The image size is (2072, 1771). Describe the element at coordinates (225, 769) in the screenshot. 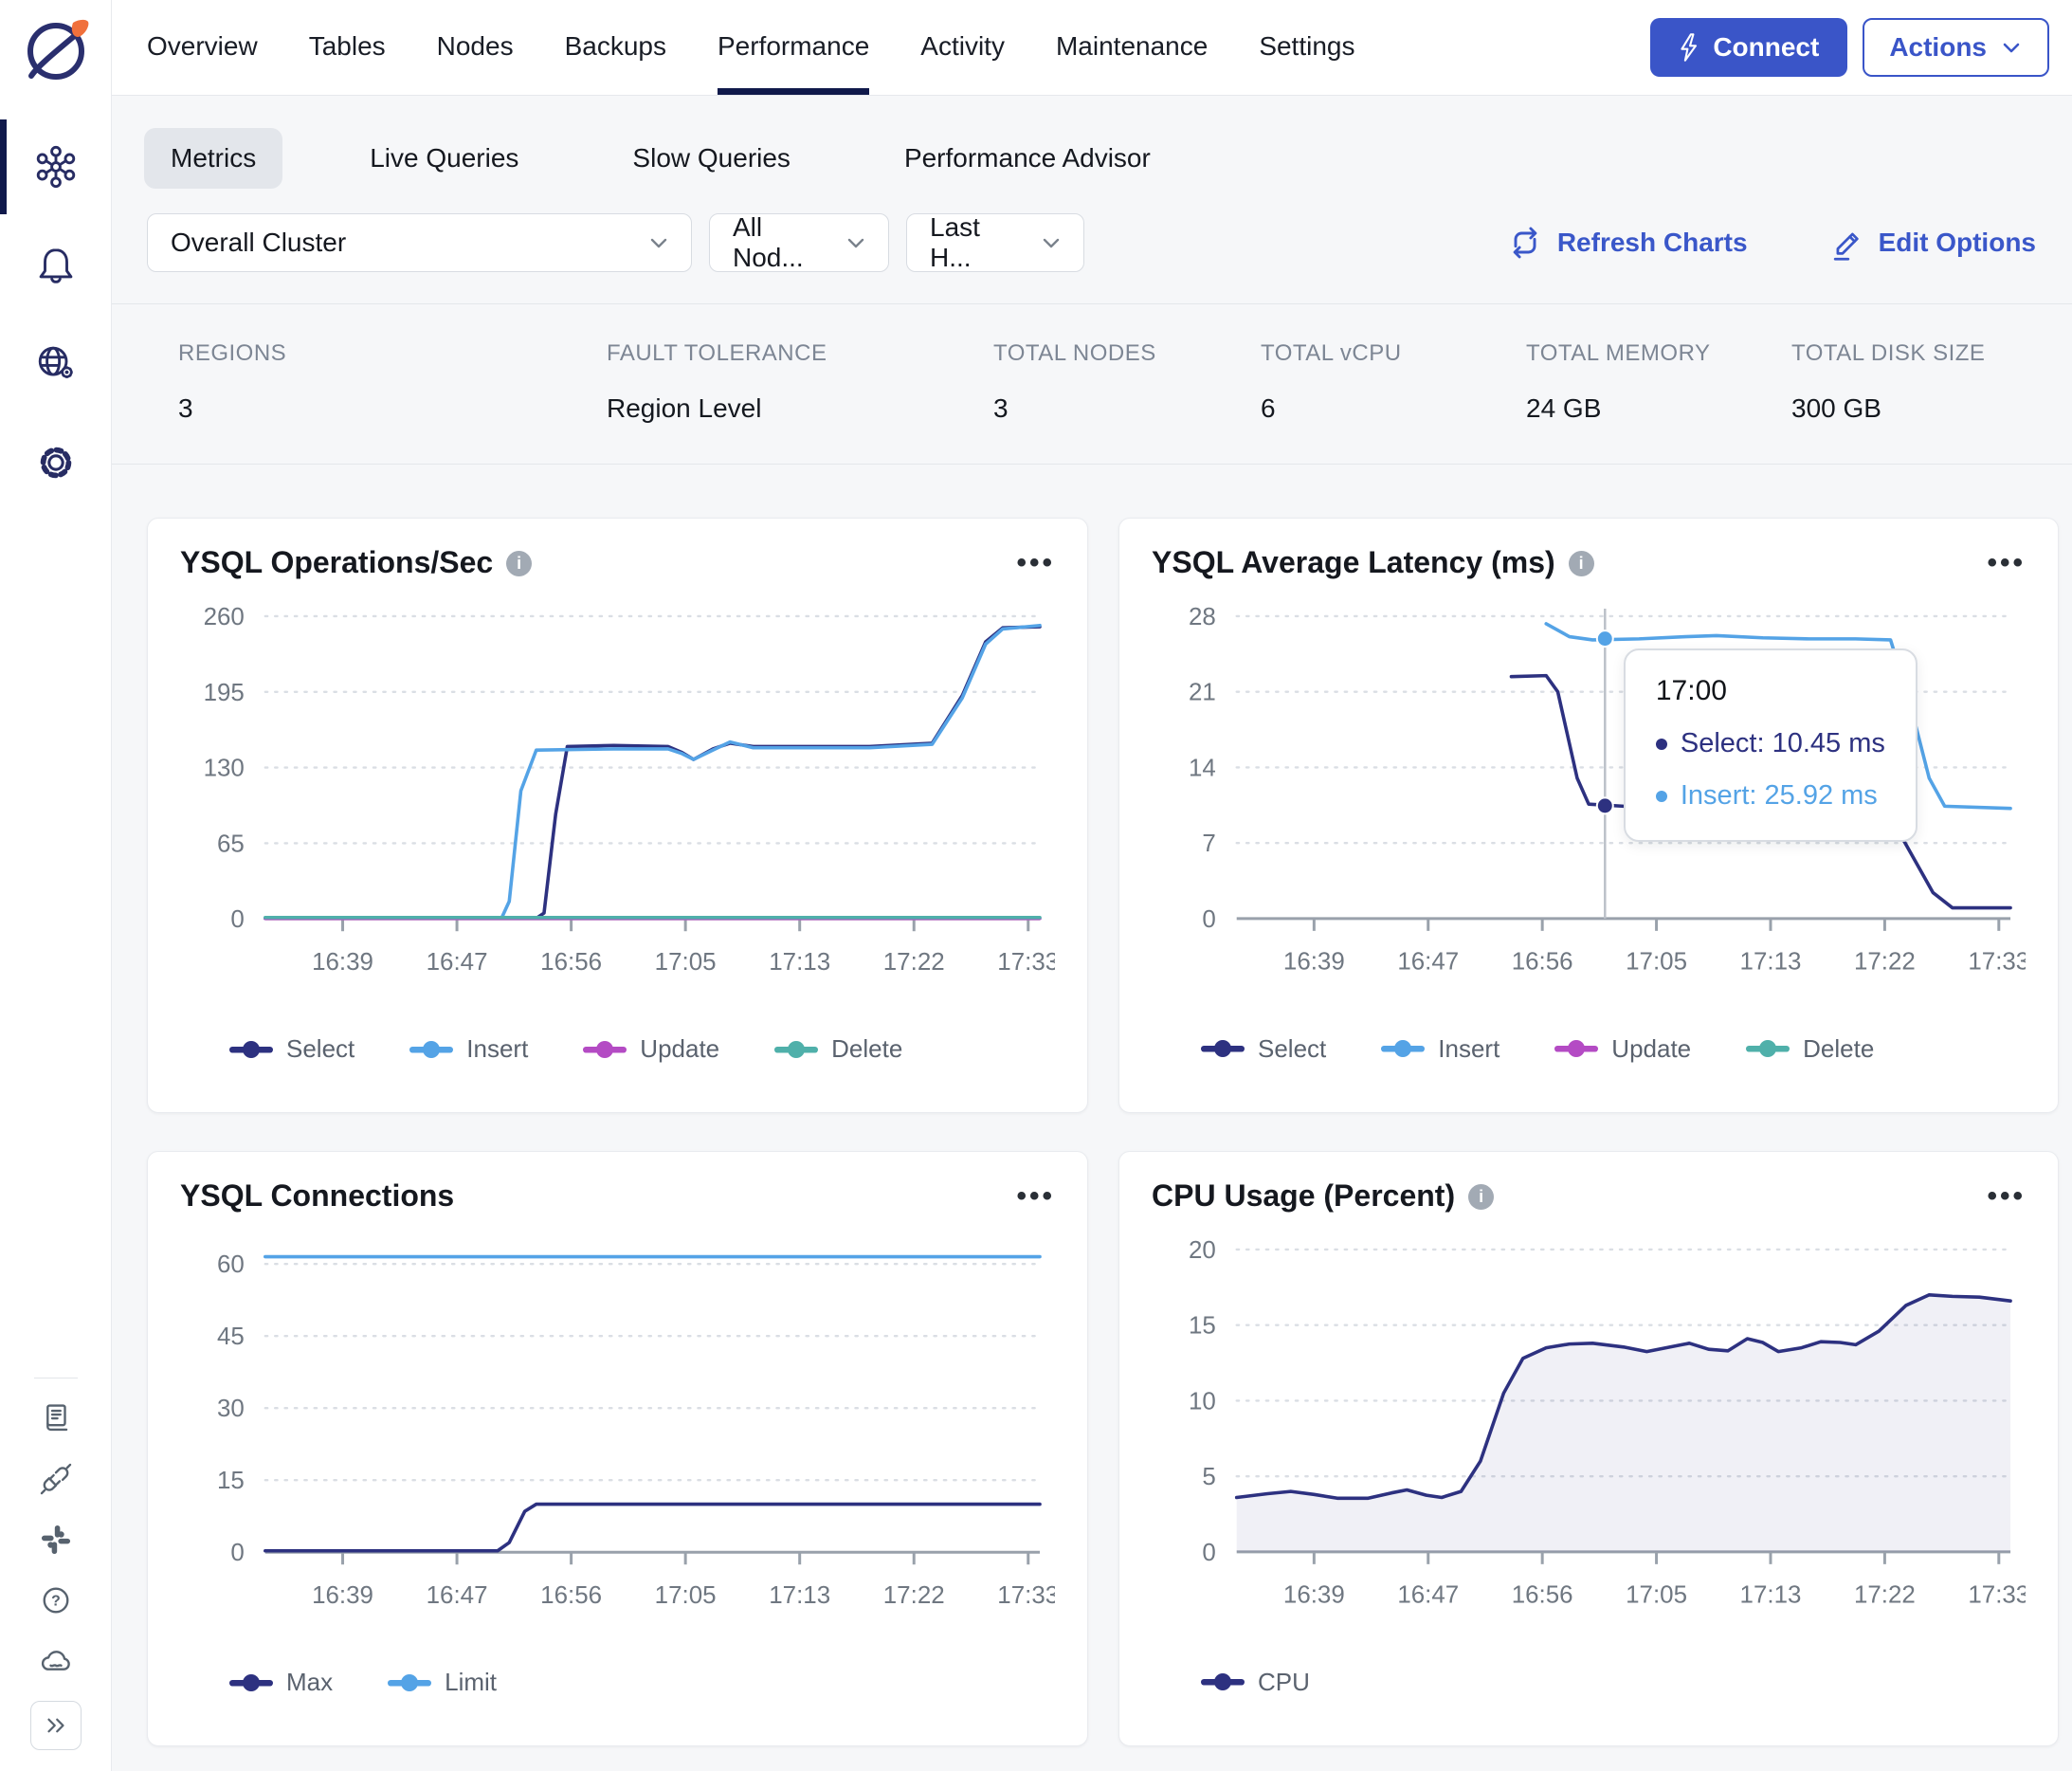

I see `svg-text: 130` at that location.